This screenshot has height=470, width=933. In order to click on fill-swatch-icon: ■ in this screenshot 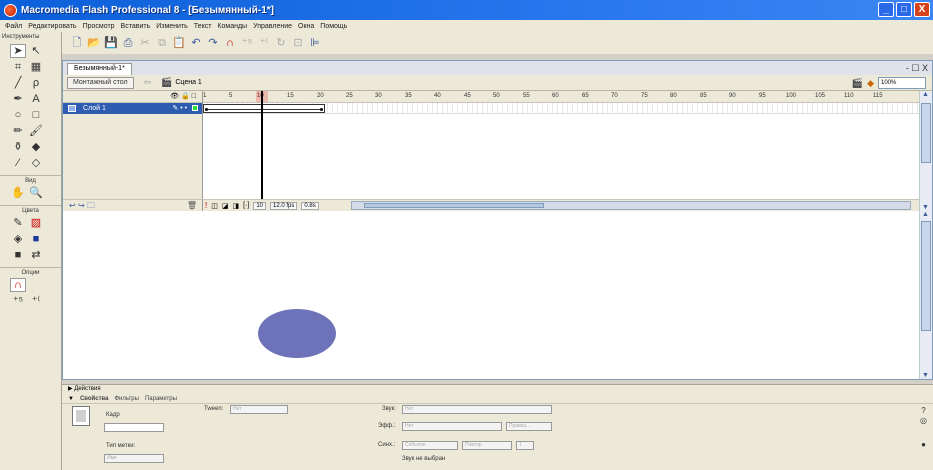, I will do `click(36, 239)`.